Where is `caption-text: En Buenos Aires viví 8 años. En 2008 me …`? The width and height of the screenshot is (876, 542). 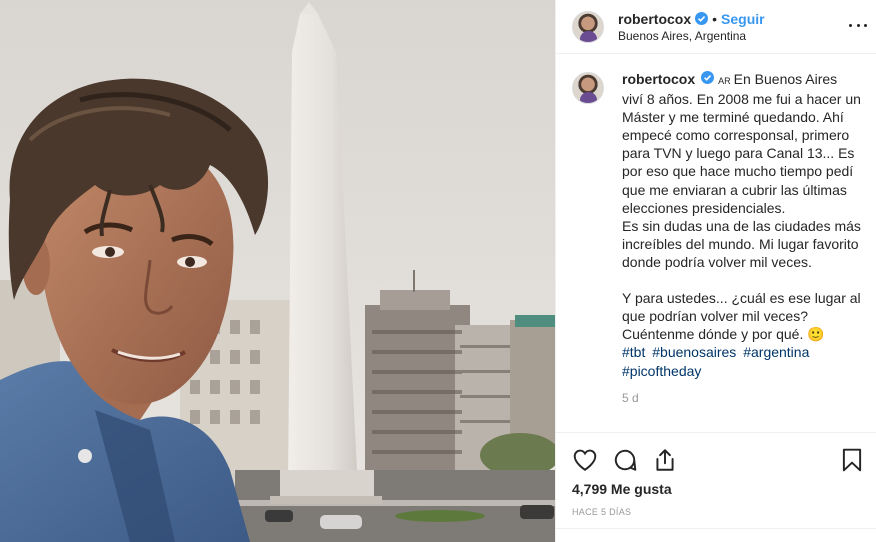
caption-text: En Buenos Aires viví 8 años. En 2008 me … is located at coordinates (741, 207).